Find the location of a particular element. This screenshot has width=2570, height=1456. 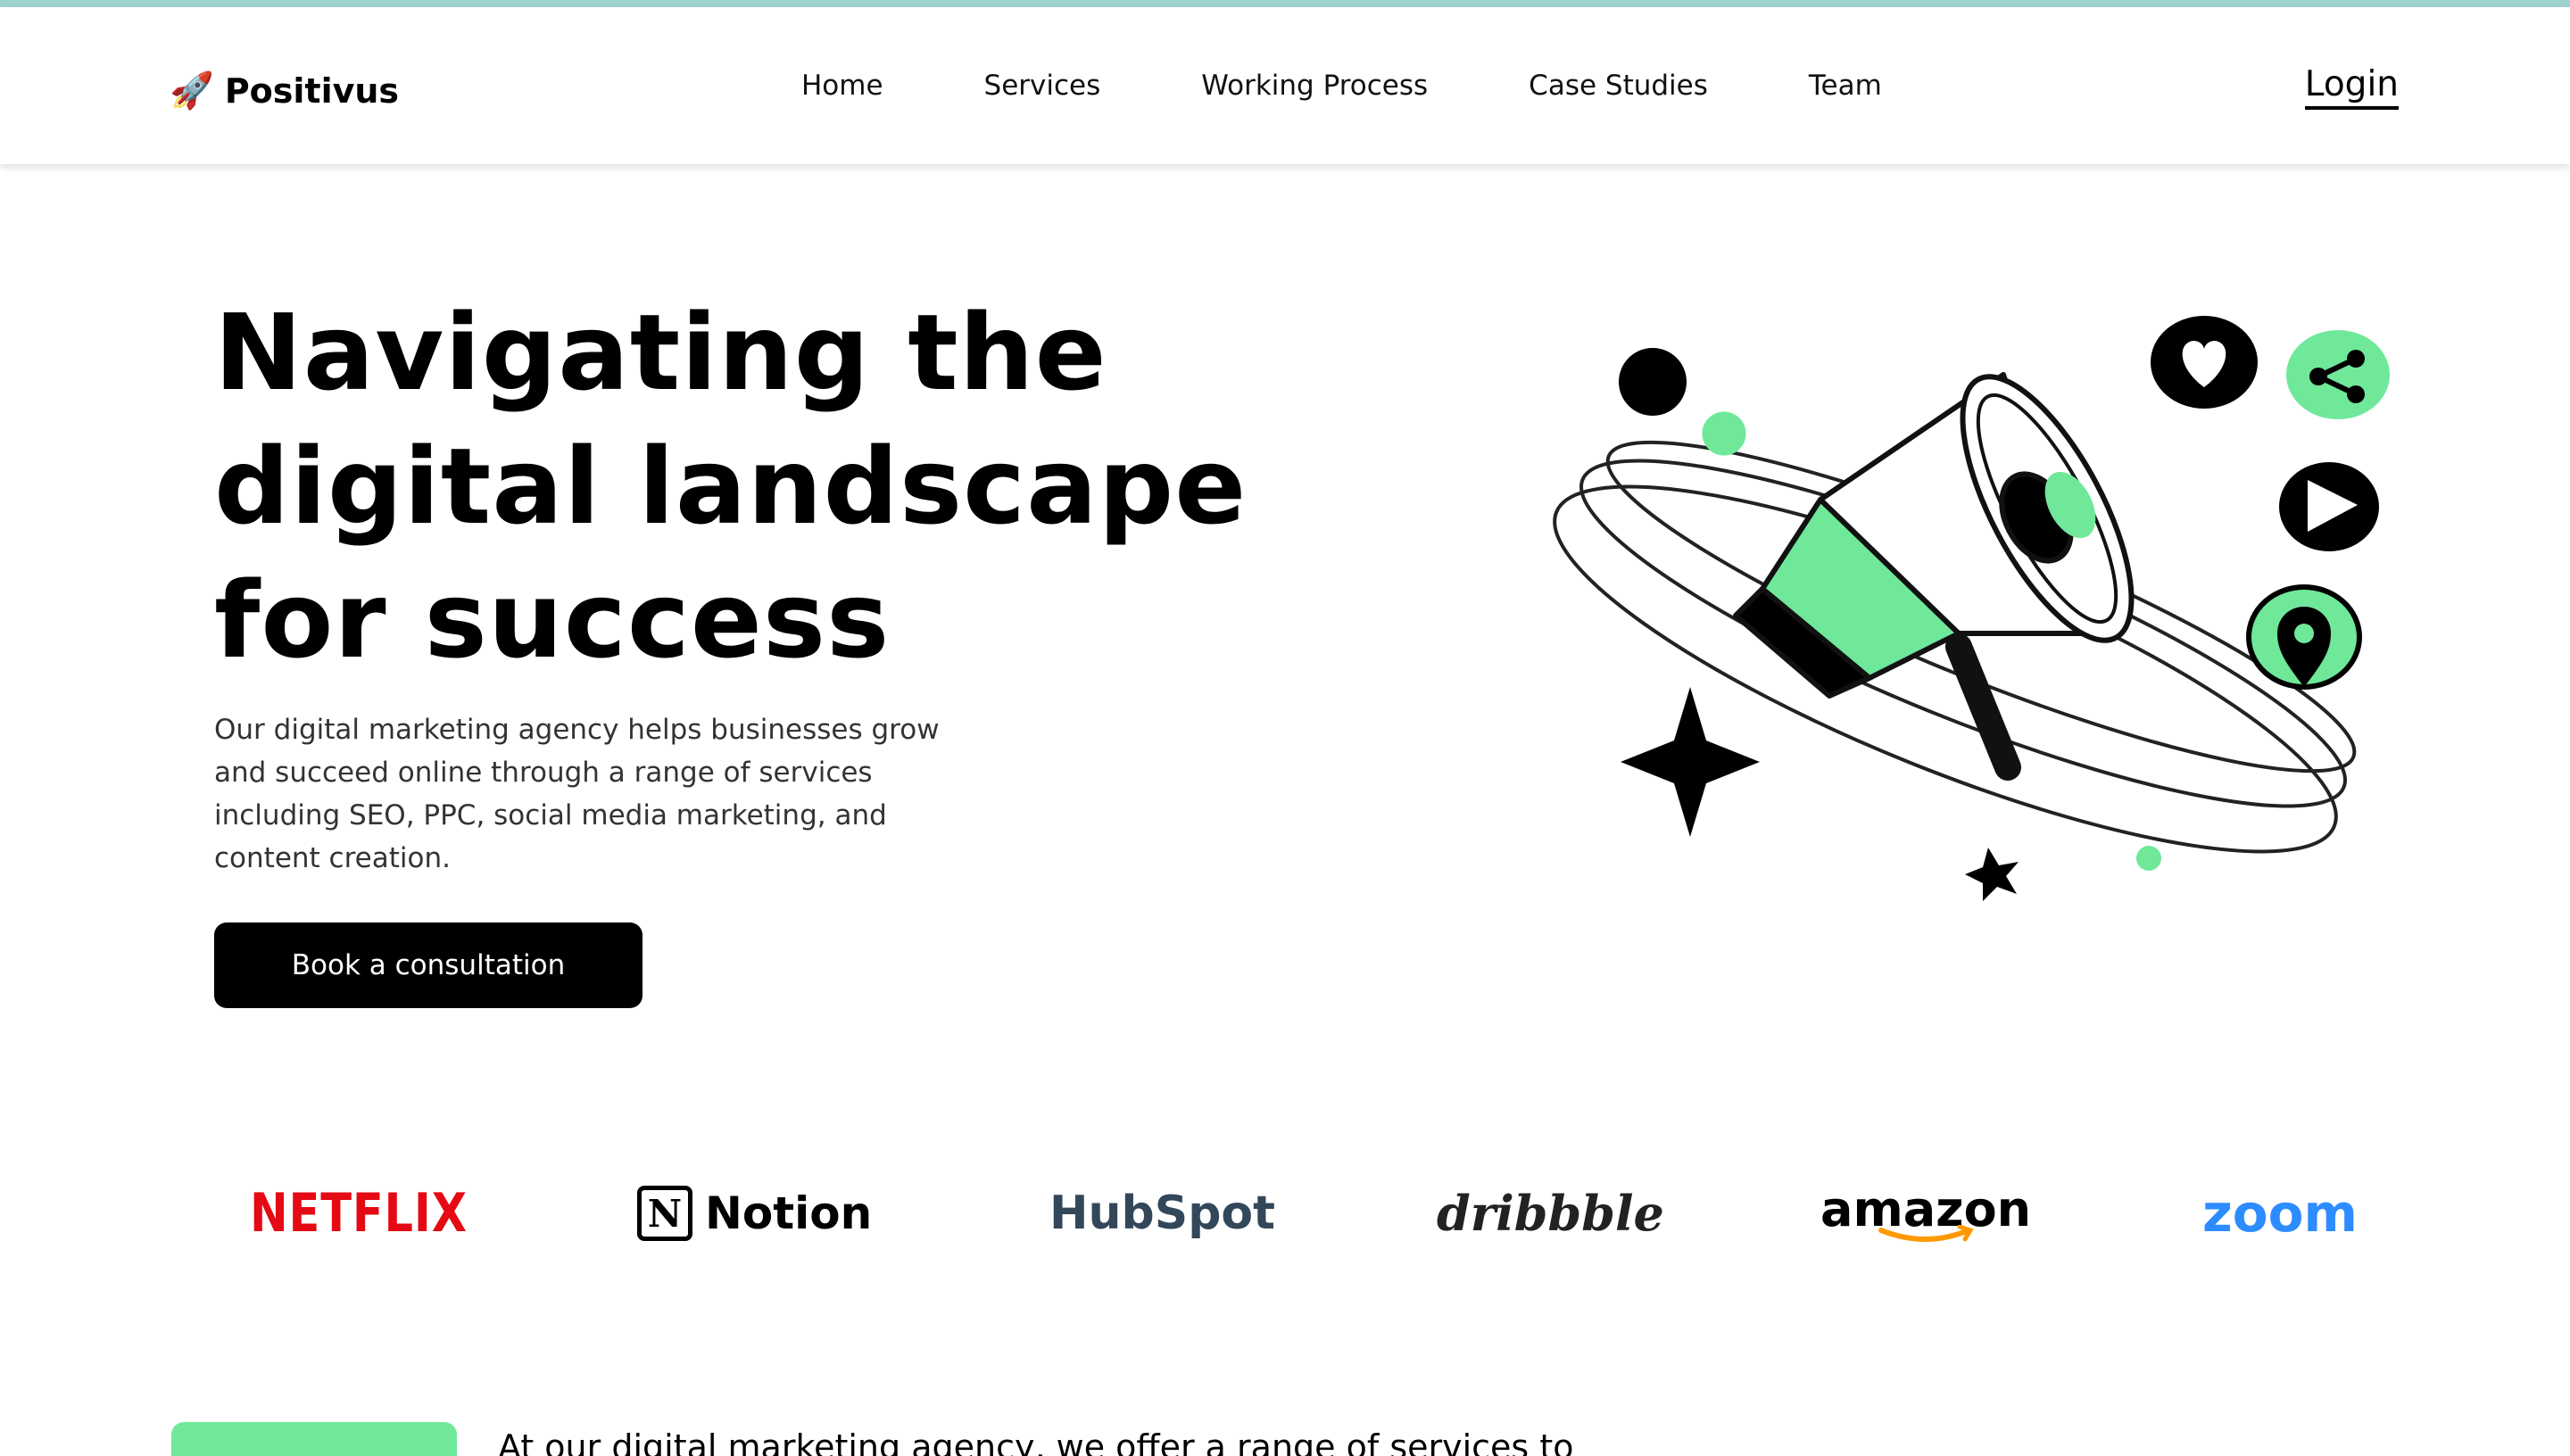

hero-title-line-3: for success is located at coordinates (552, 620).